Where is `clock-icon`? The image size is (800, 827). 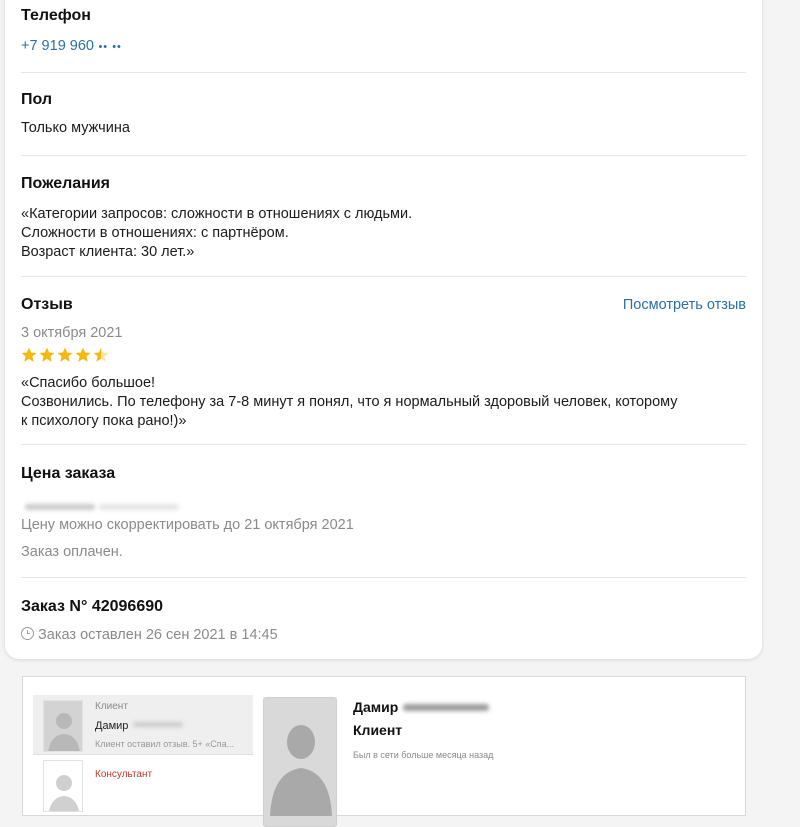
clock-icon is located at coordinates (27, 633).